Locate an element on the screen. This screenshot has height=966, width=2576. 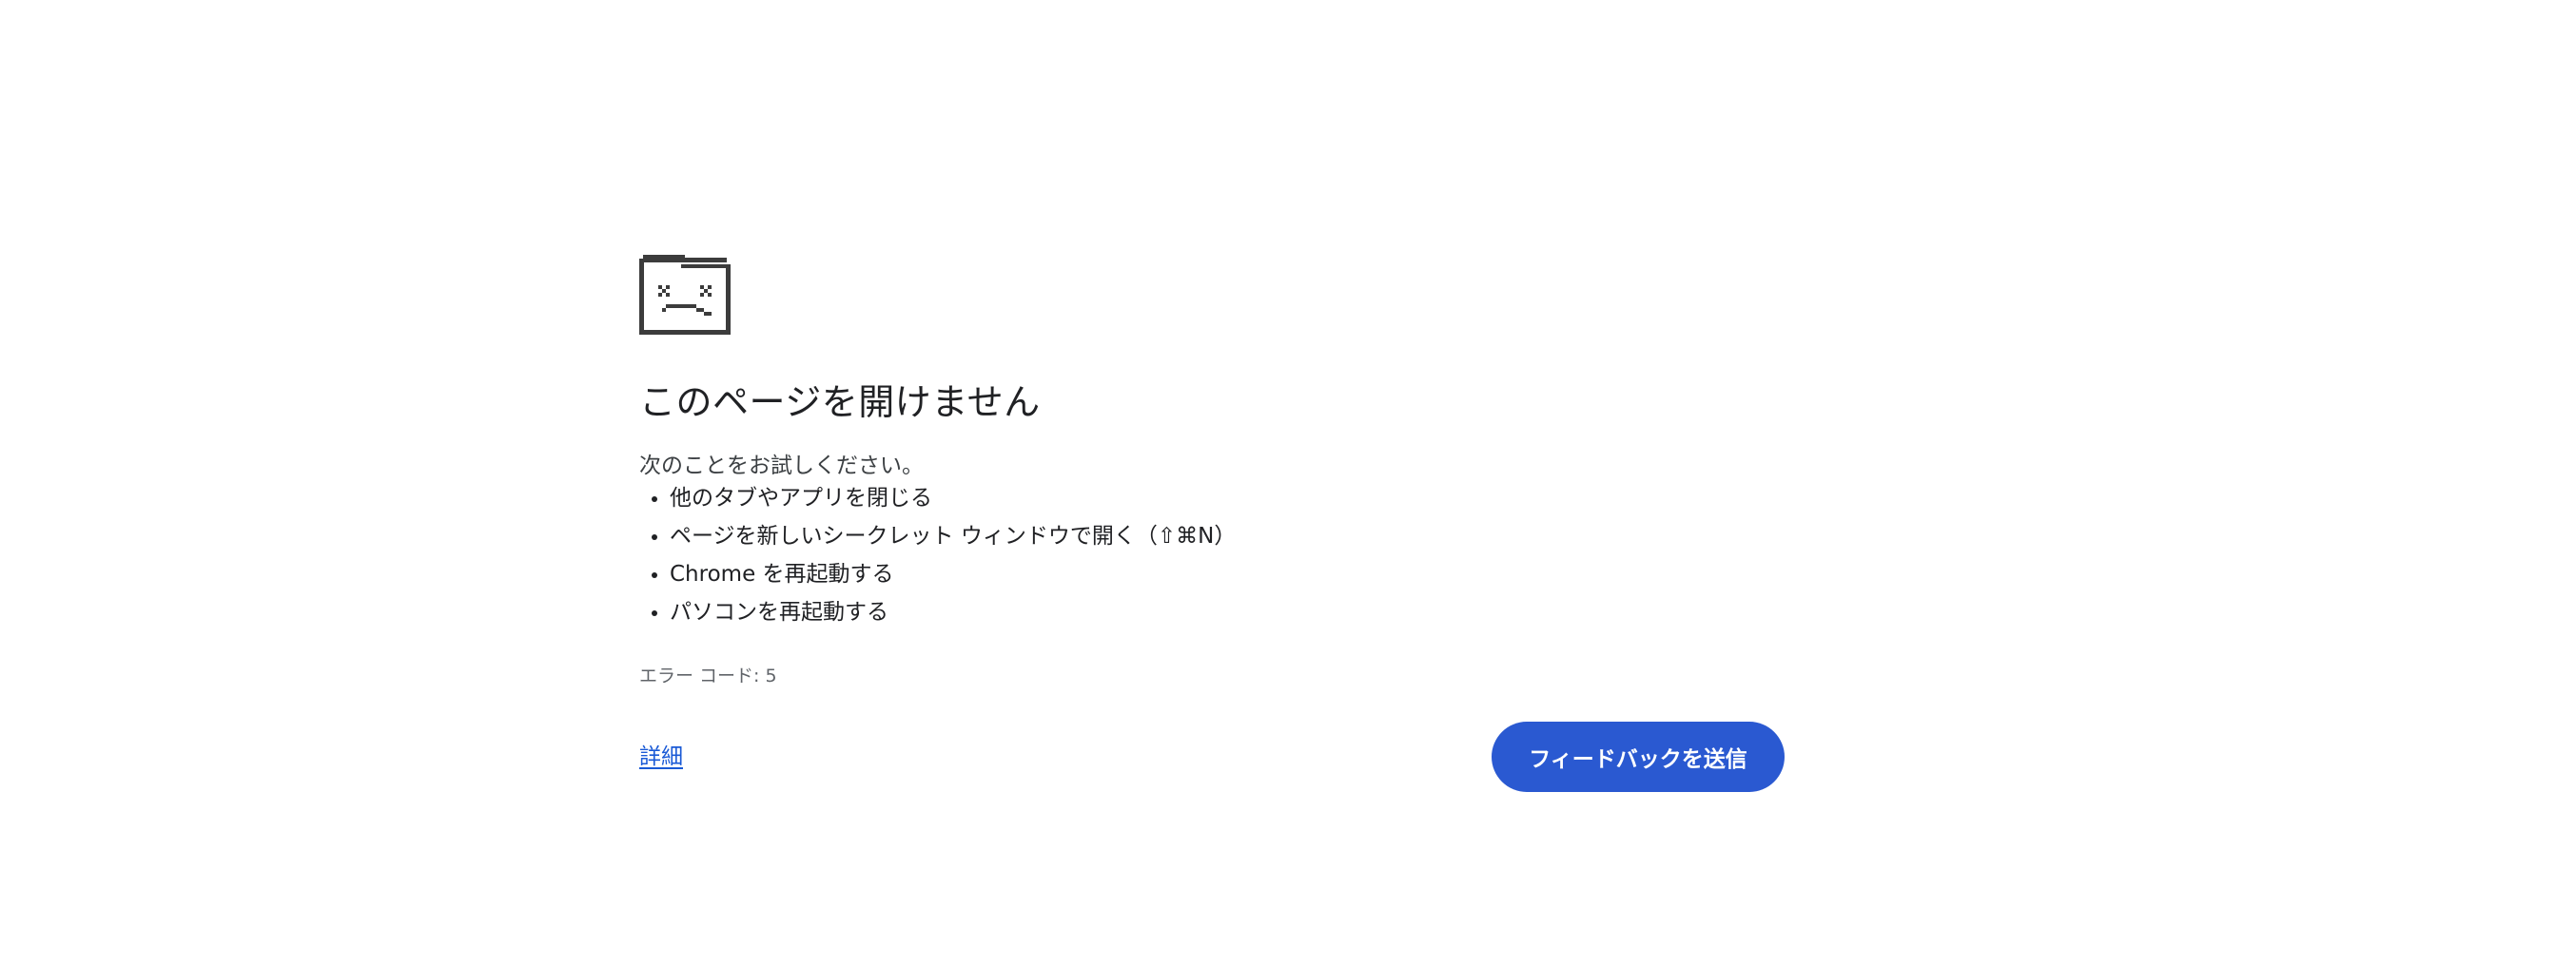
details-link: 詳細 is located at coordinates (661, 754).